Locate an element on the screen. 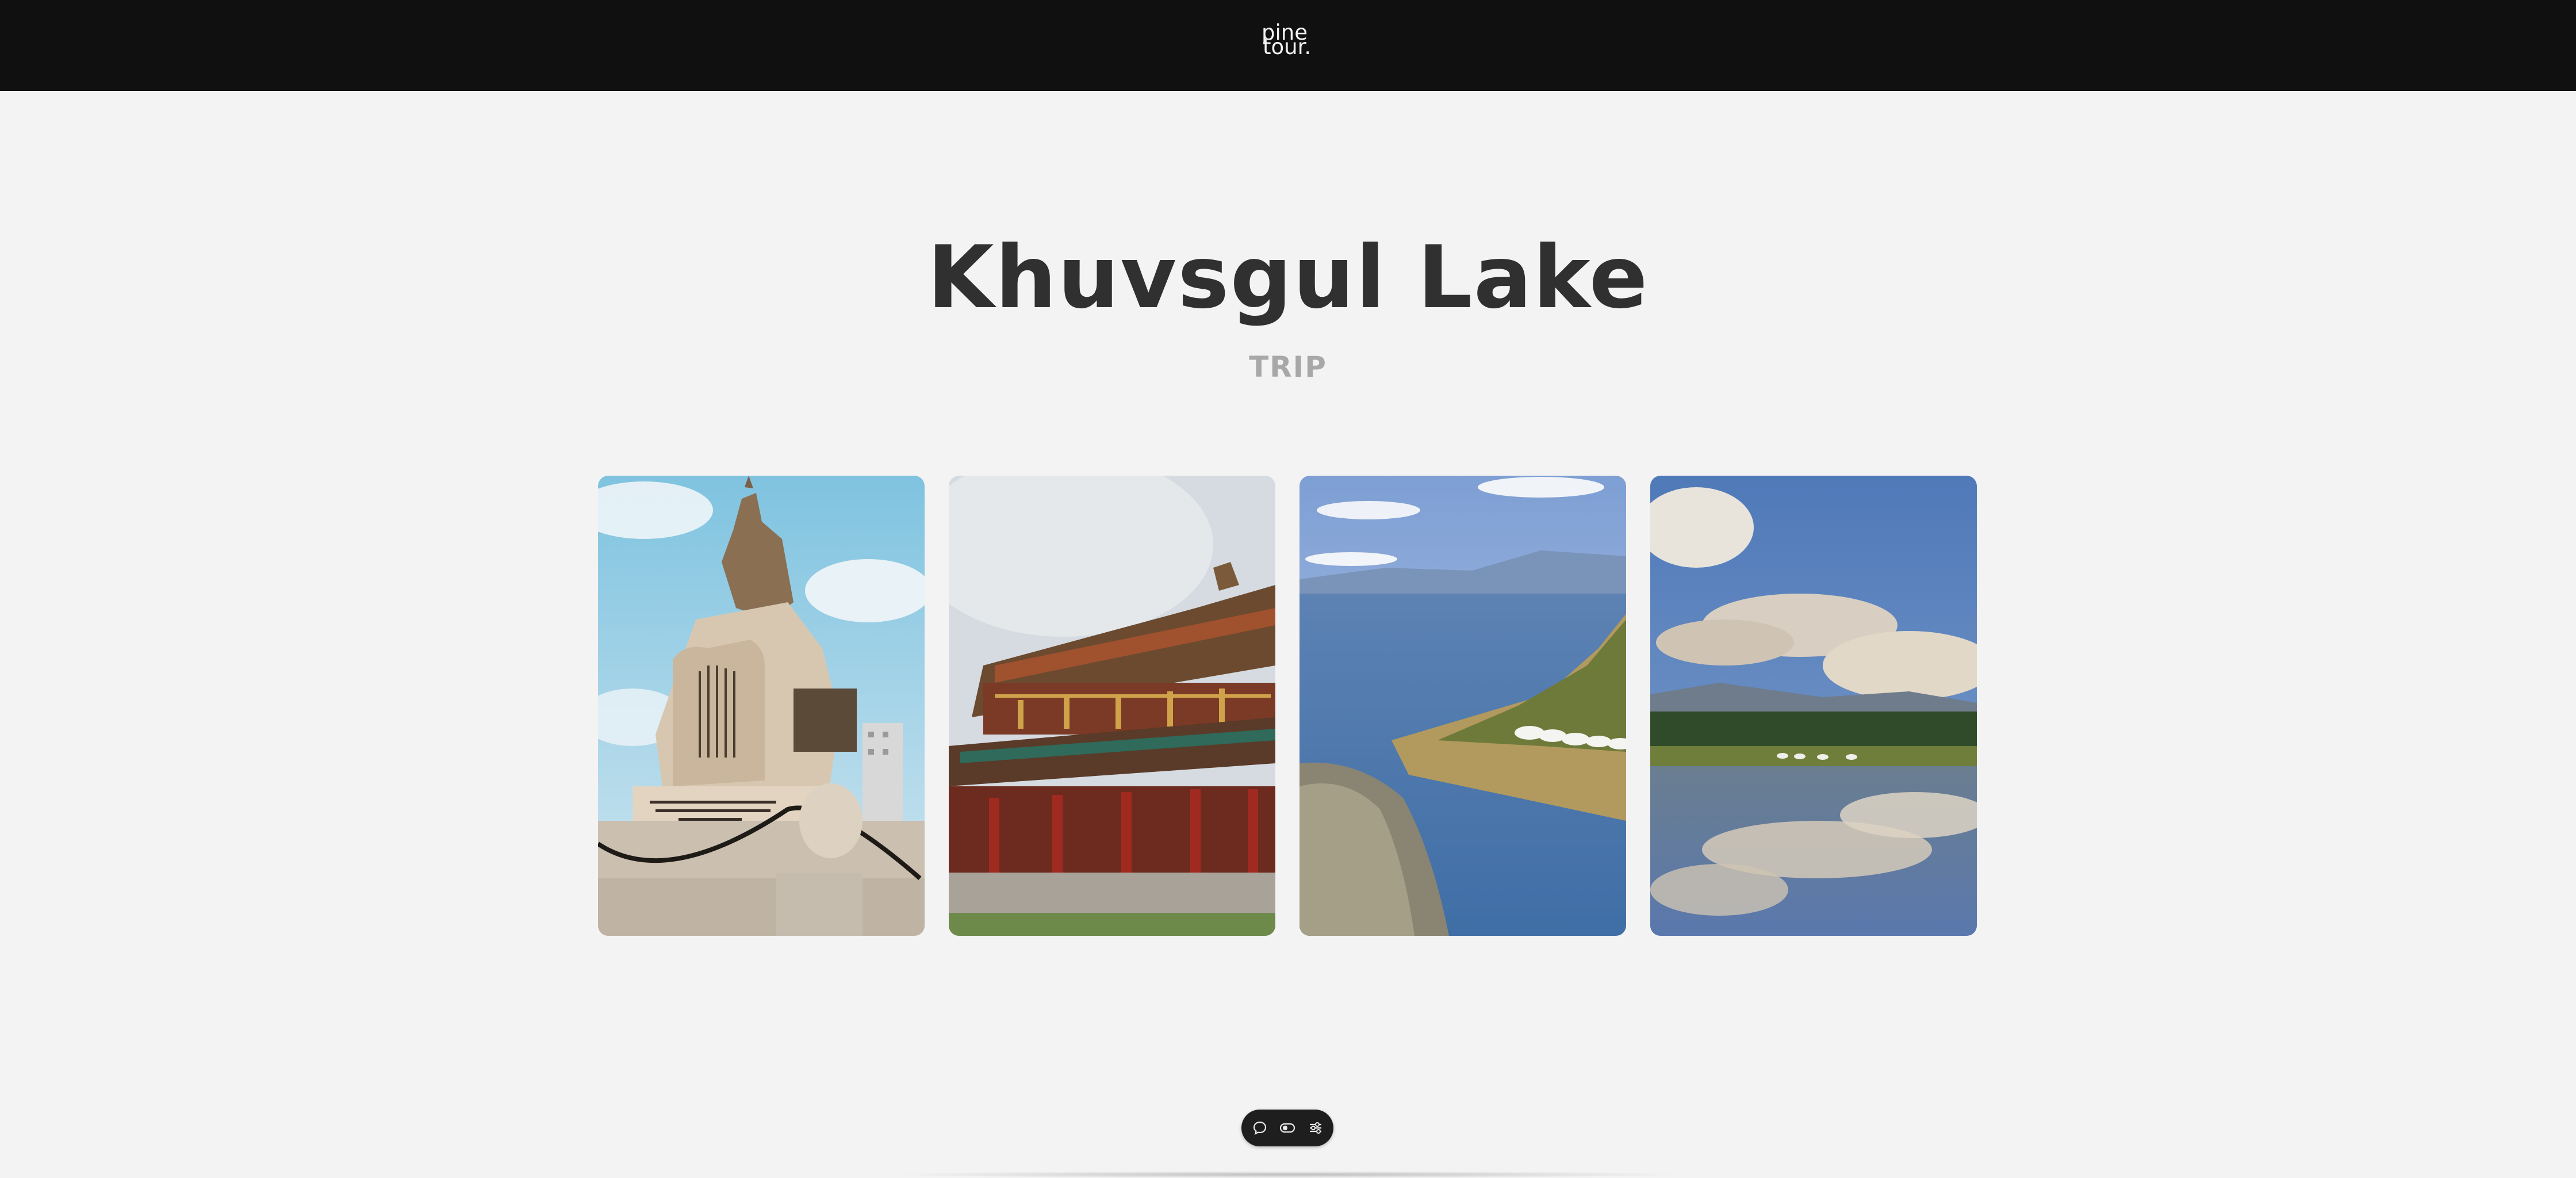  brand-logo: pine tour. is located at coordinates (1288, 40).